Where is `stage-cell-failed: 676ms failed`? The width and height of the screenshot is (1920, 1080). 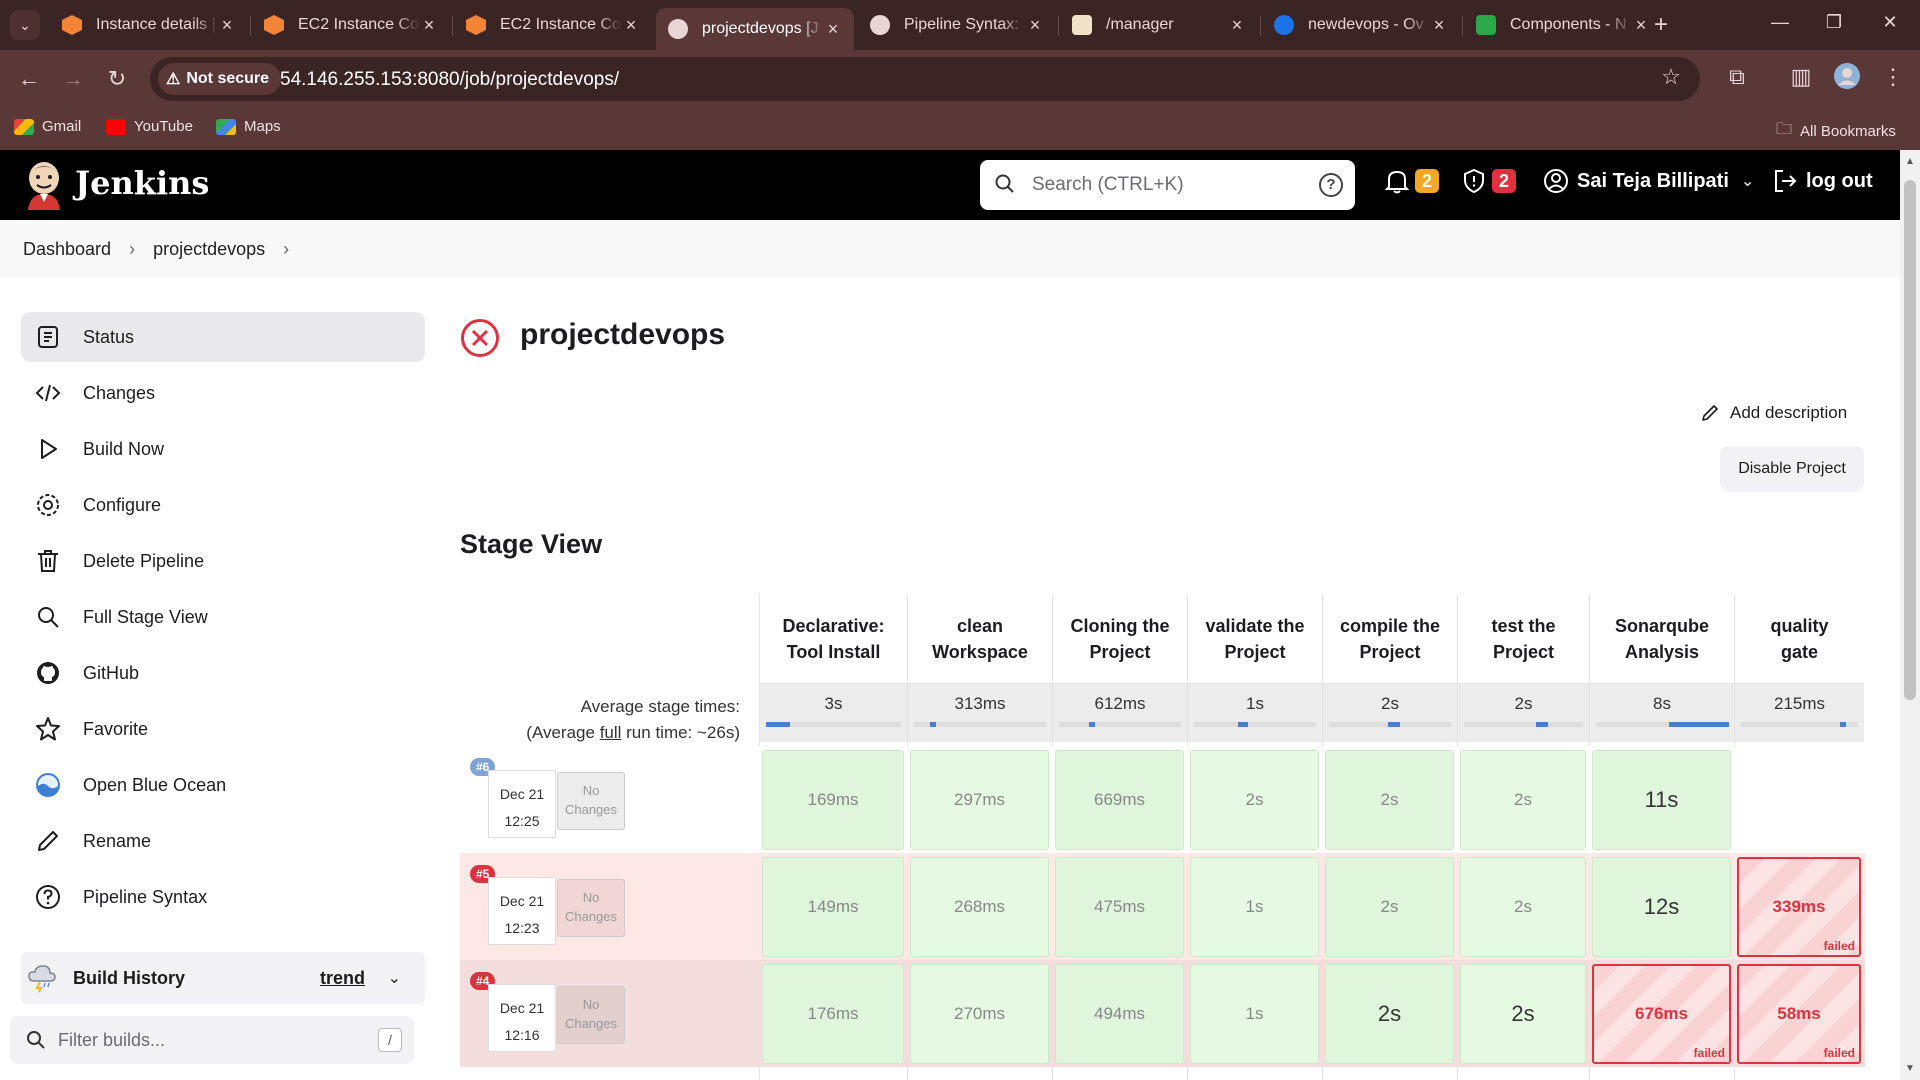 stage-cell-failed: 676ms failed is located at coordinates (1661, 1014).